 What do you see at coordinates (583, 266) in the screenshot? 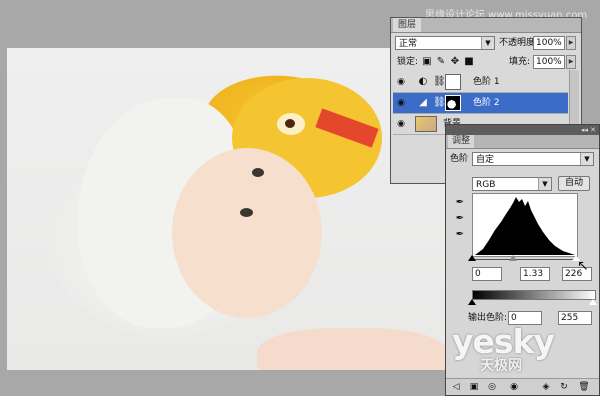
I see `mouse-cursor-icon: ↖` at bounding box center [583, 266].